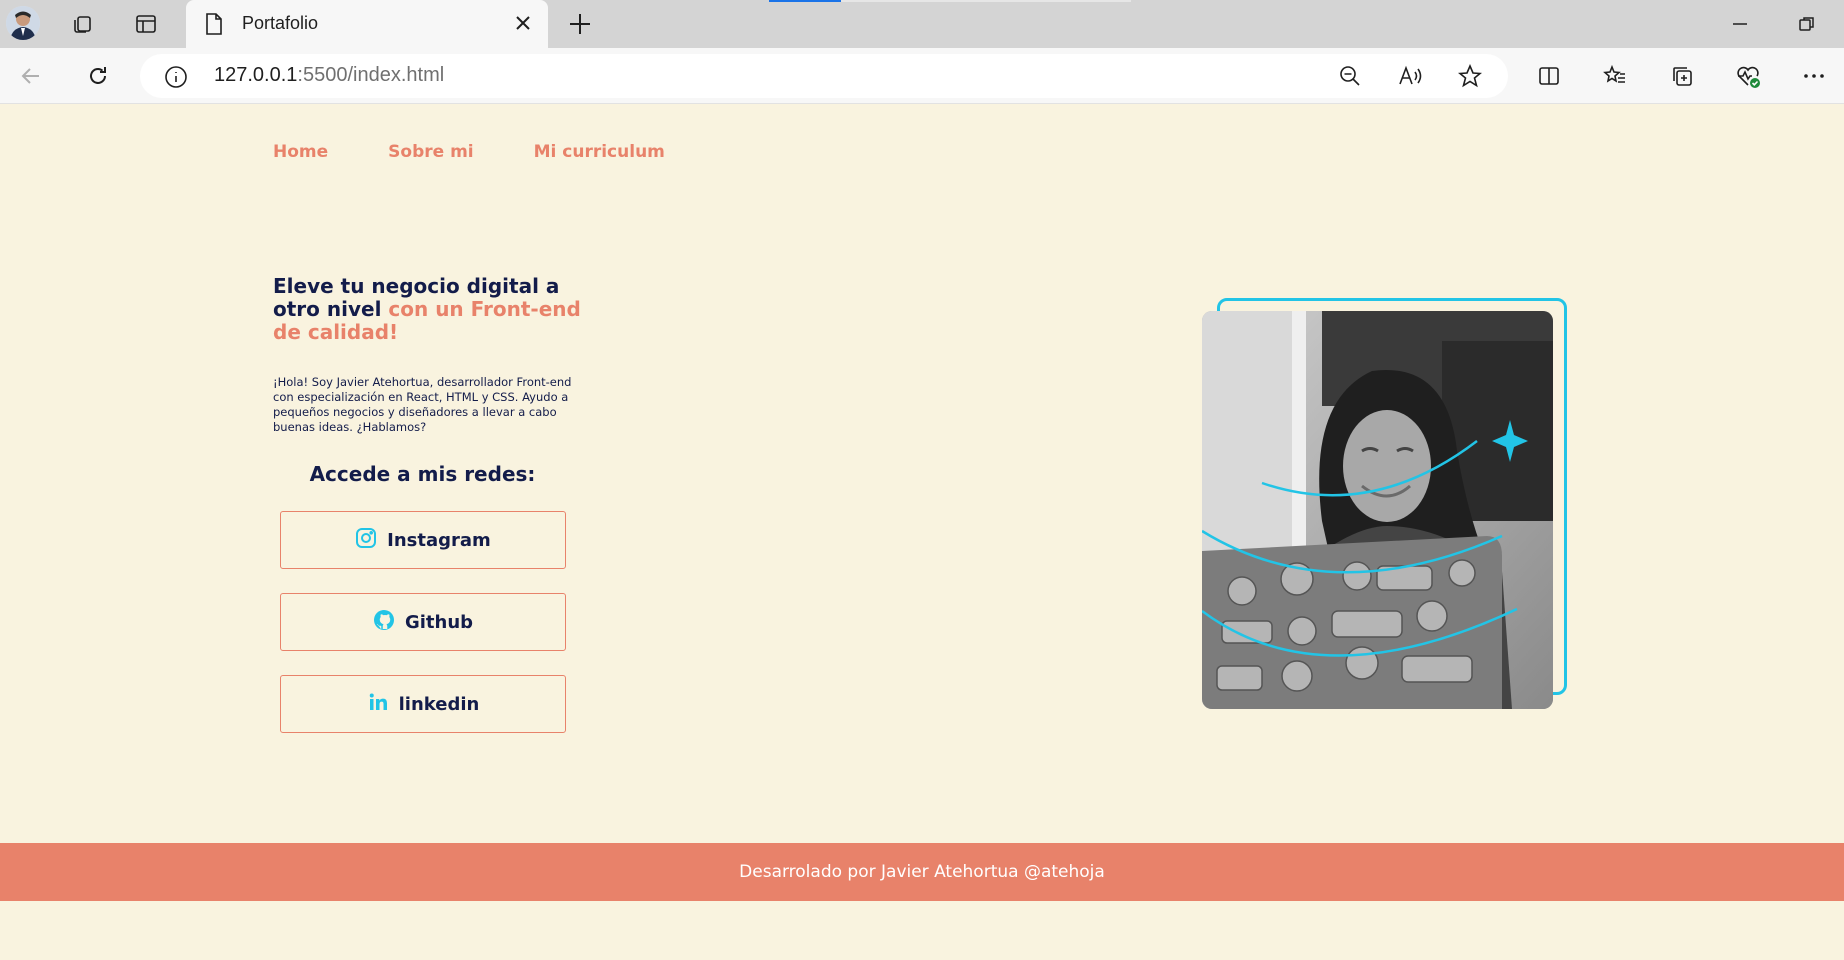 The height and width of the screenshot is (960, 1844). Describe the element at coordinates (805, 1) in the screenshot. I see `loading-indicator` at that location.